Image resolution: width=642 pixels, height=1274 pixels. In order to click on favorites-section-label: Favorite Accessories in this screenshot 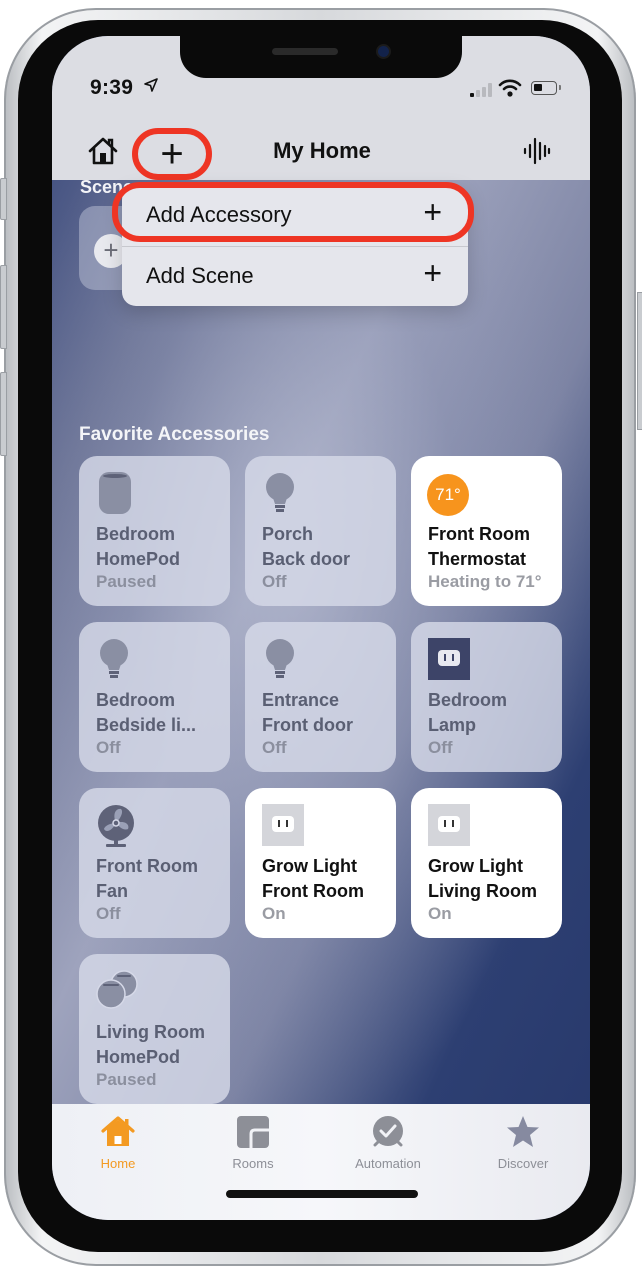, I will do `click(174, 434)`.